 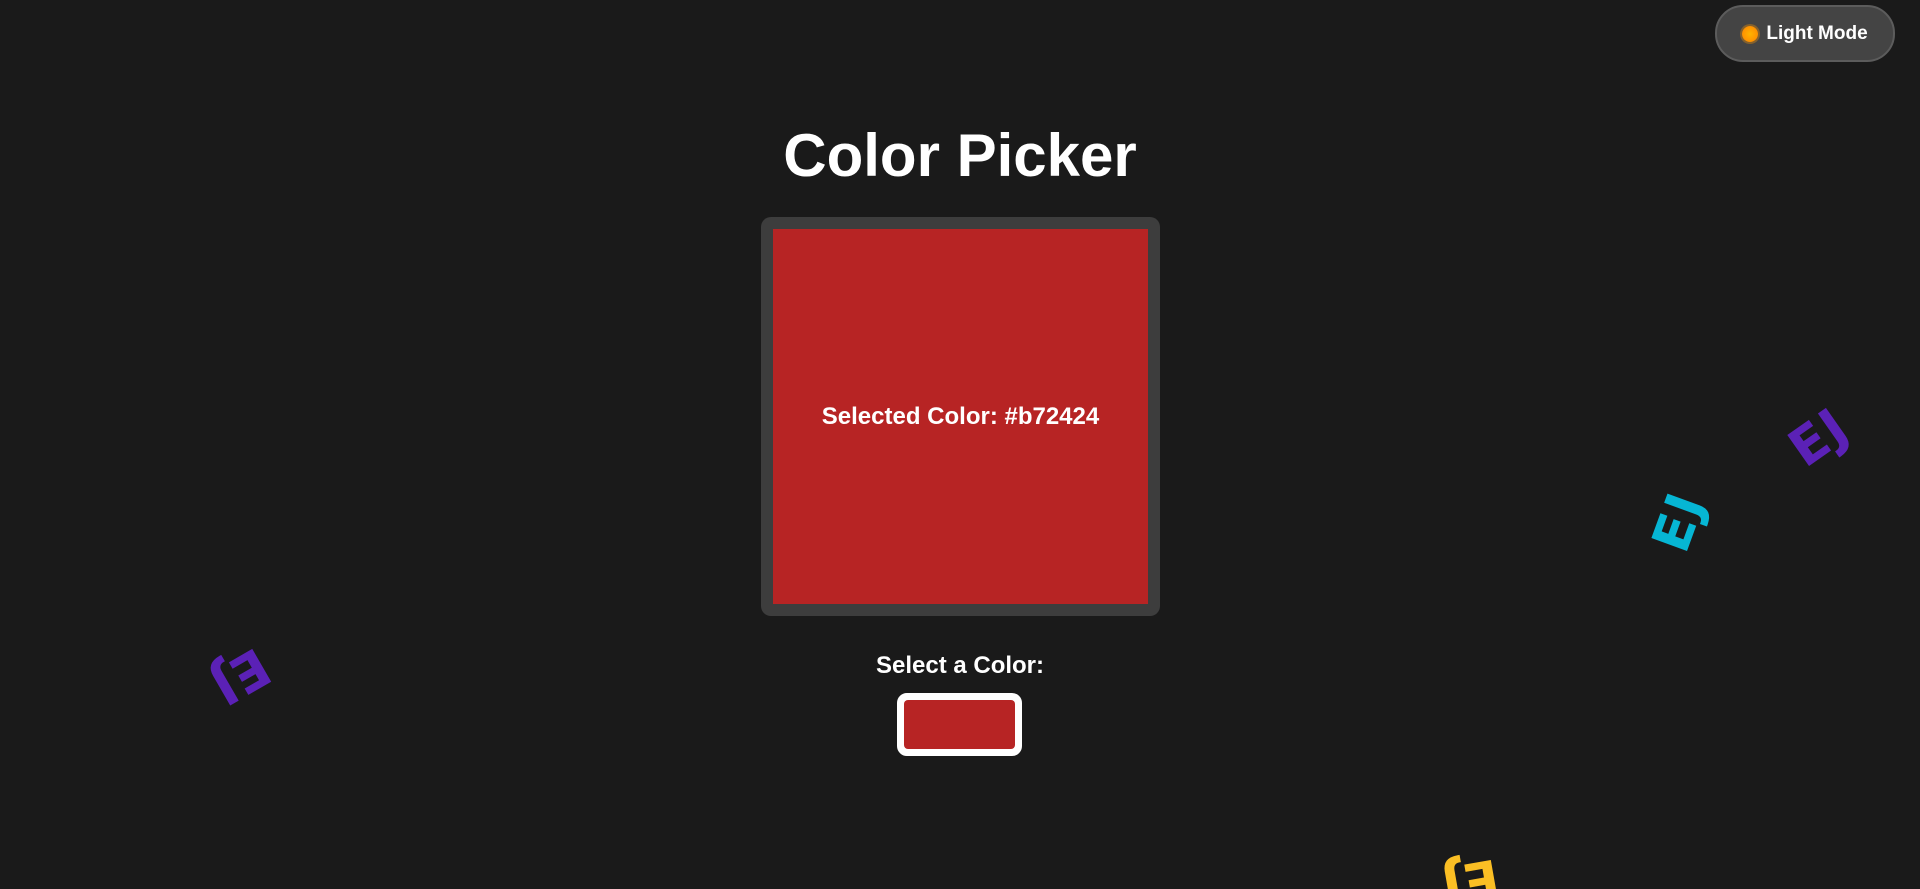 I want to click on selected-color-text: Selected Color: #b72424, so click(x=960, y=416).